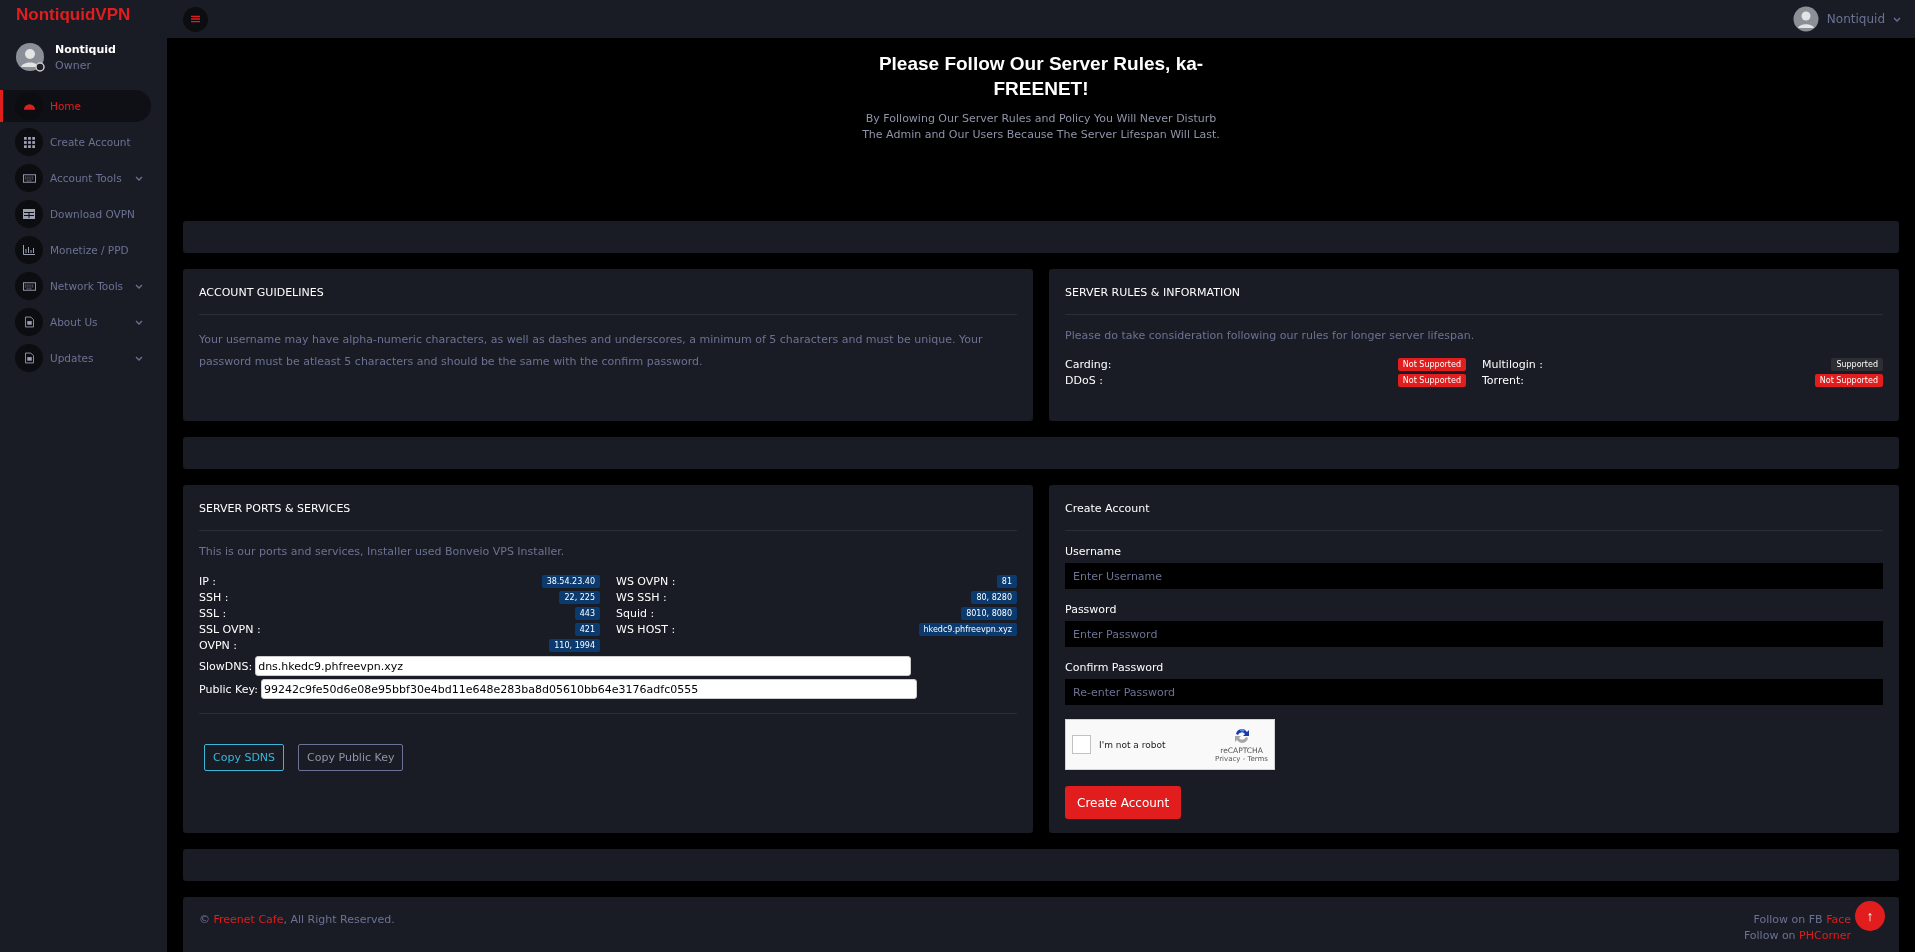  Describe the element at coordinates (29, 250) in the screenshot. I see `bar-chart-icon` at that location.